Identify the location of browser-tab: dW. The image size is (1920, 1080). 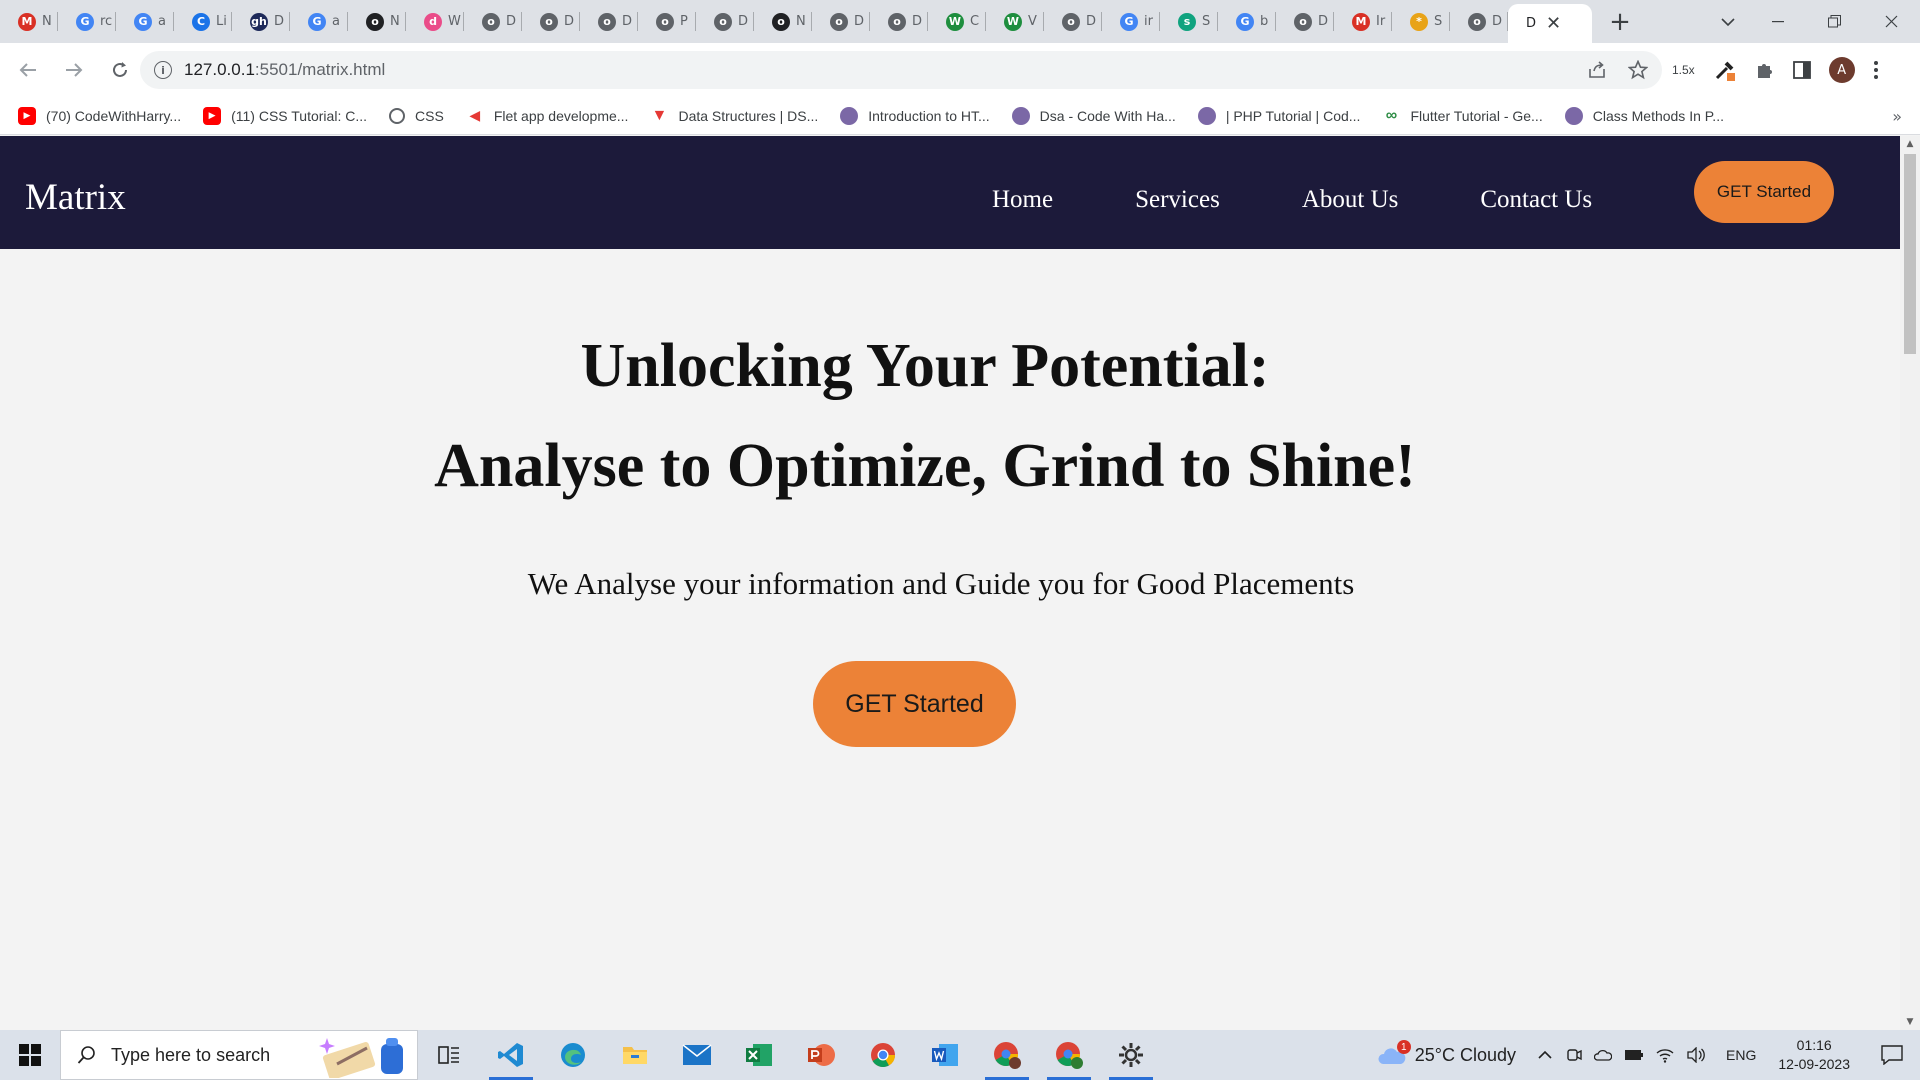
(435, 21).